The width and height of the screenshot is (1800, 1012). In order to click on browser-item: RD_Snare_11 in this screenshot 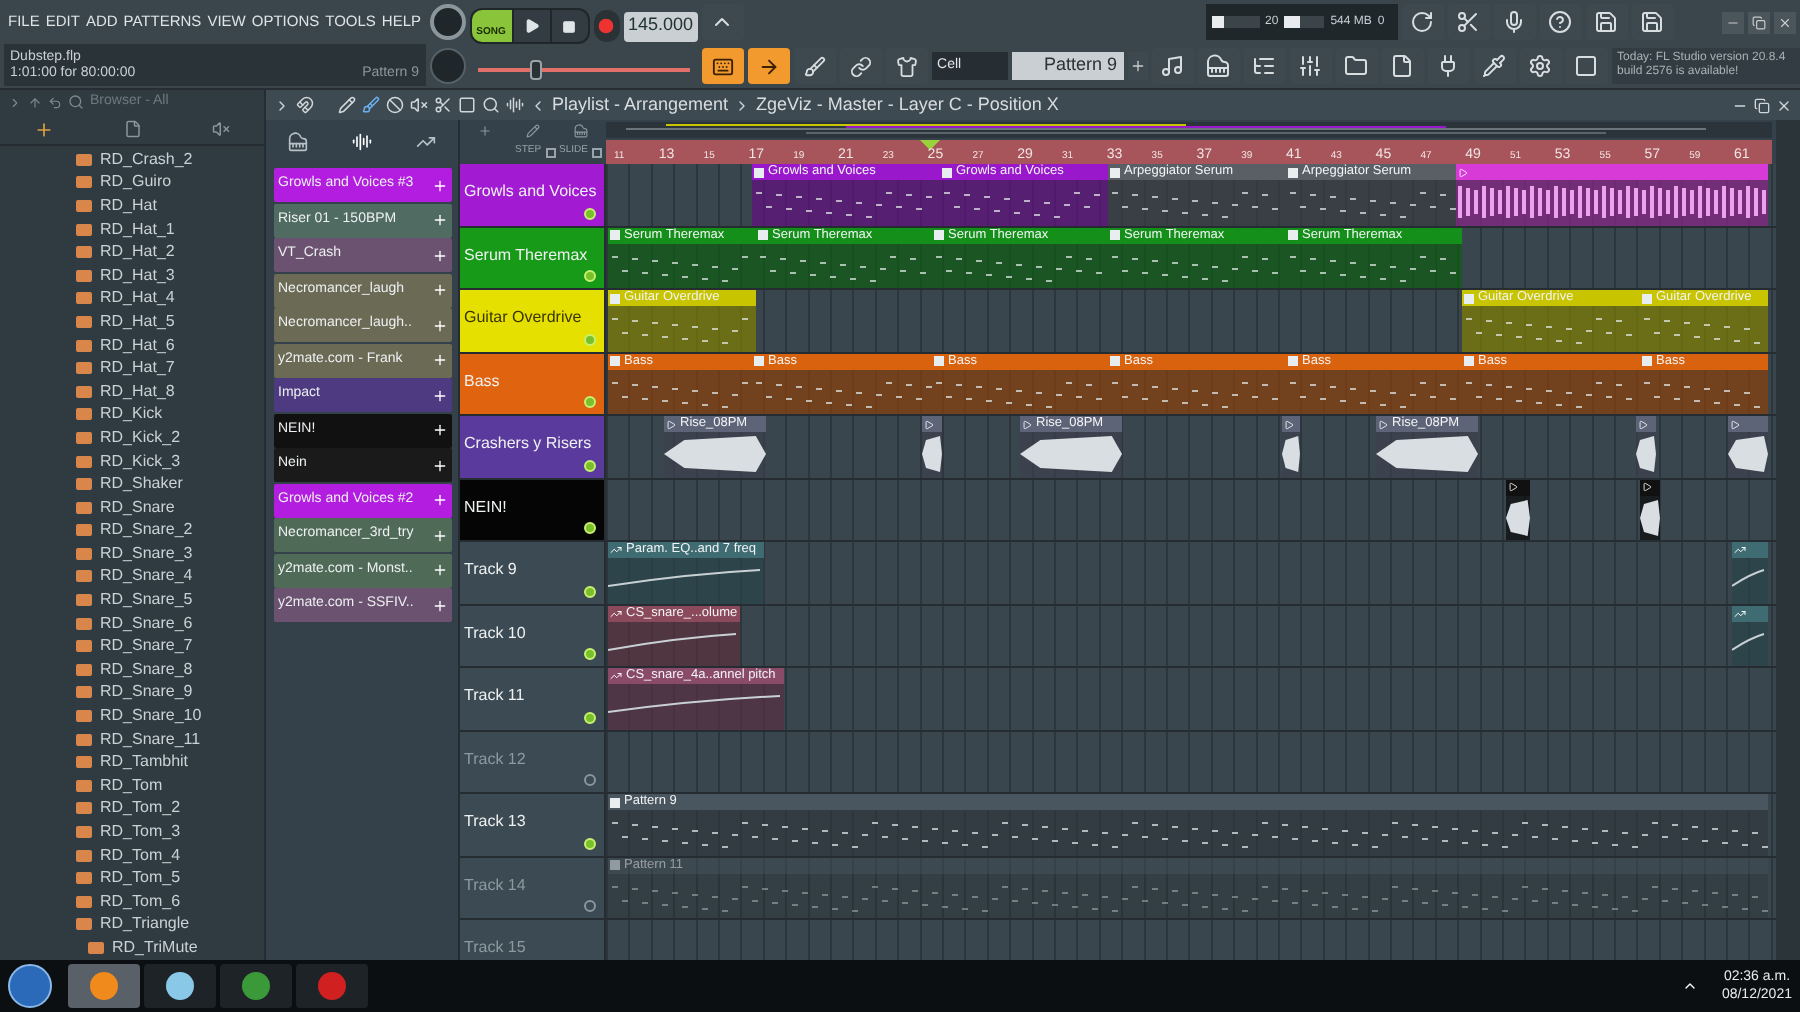, I will do `click(132, 739)`.